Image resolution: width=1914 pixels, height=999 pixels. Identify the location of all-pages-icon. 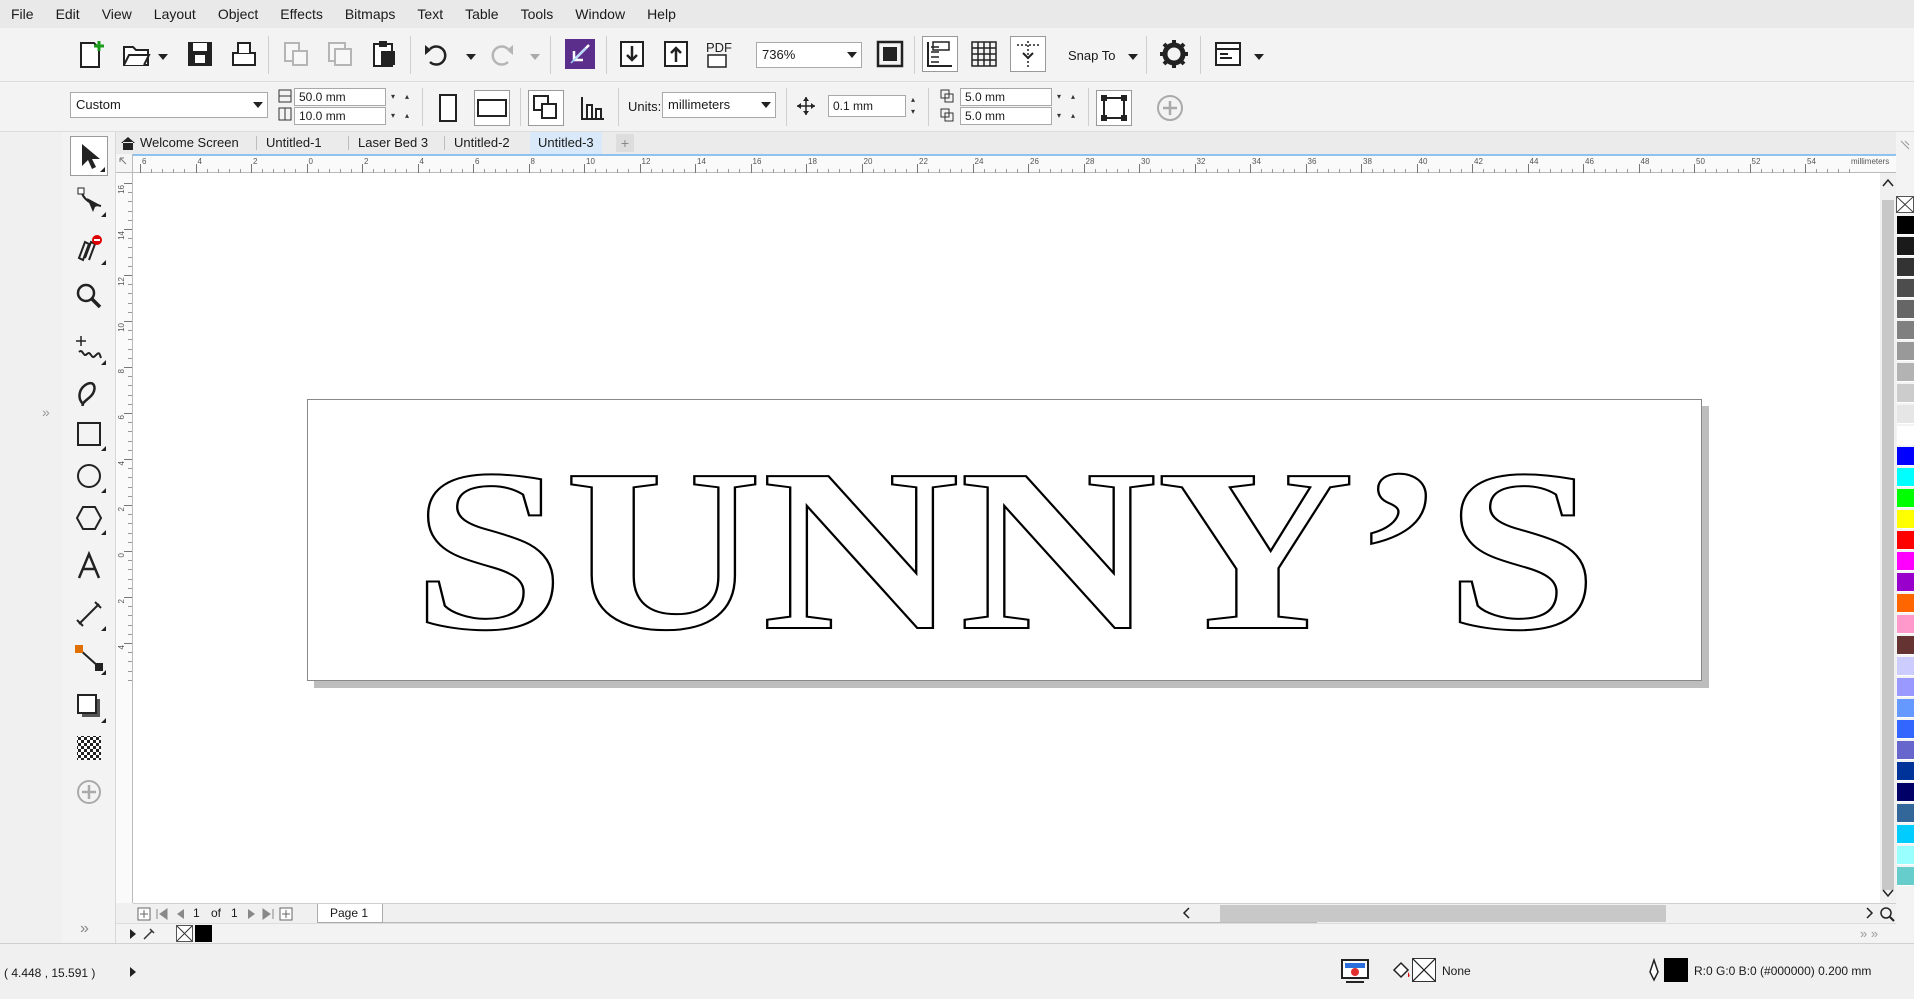
(546, 108).